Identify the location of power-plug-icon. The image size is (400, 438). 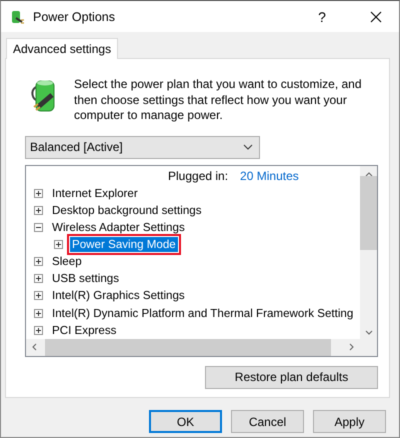
(17, 16).